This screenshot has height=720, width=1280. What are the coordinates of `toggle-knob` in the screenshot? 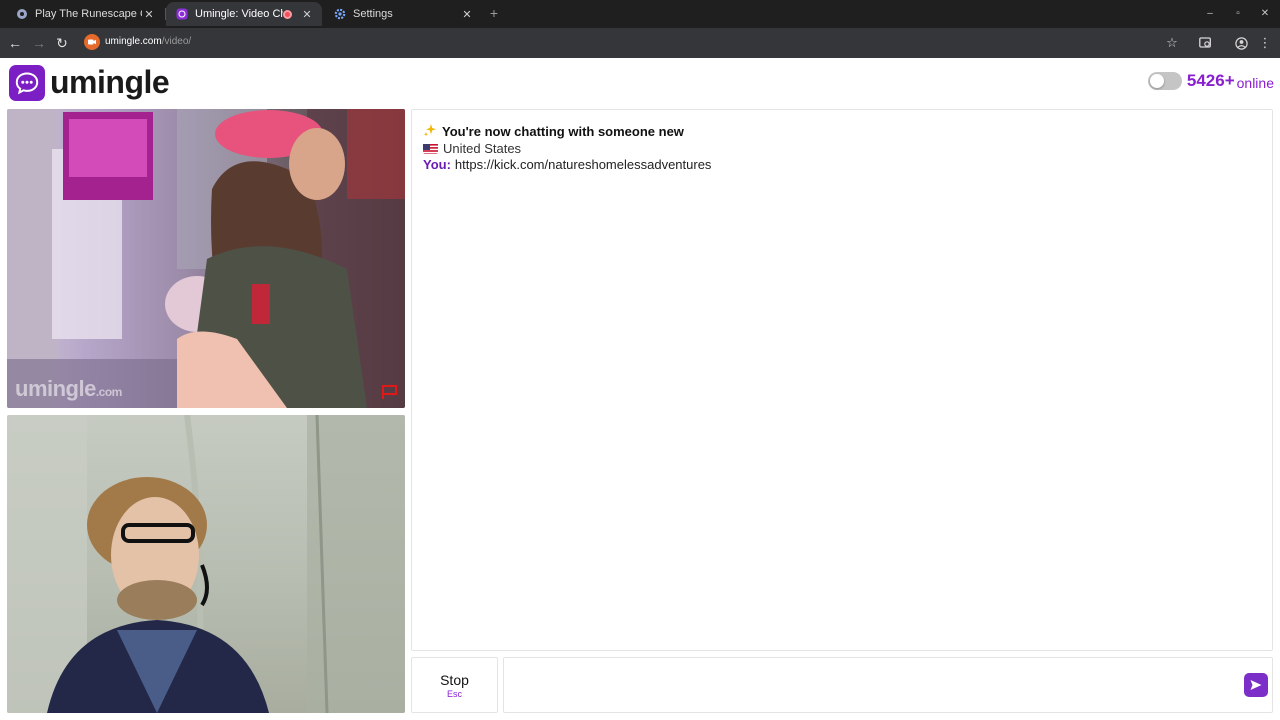 It's located at (1156, 81).